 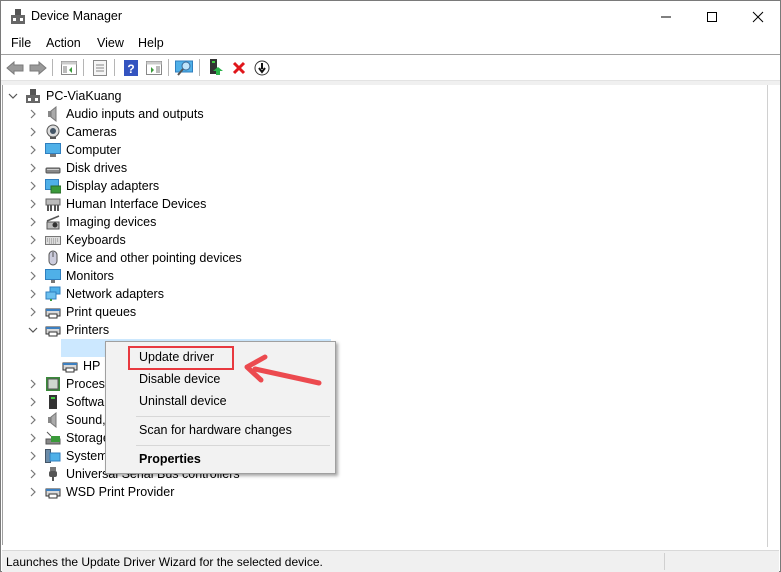 I want to click on menu-action: Action, so click(x=63, y=43).